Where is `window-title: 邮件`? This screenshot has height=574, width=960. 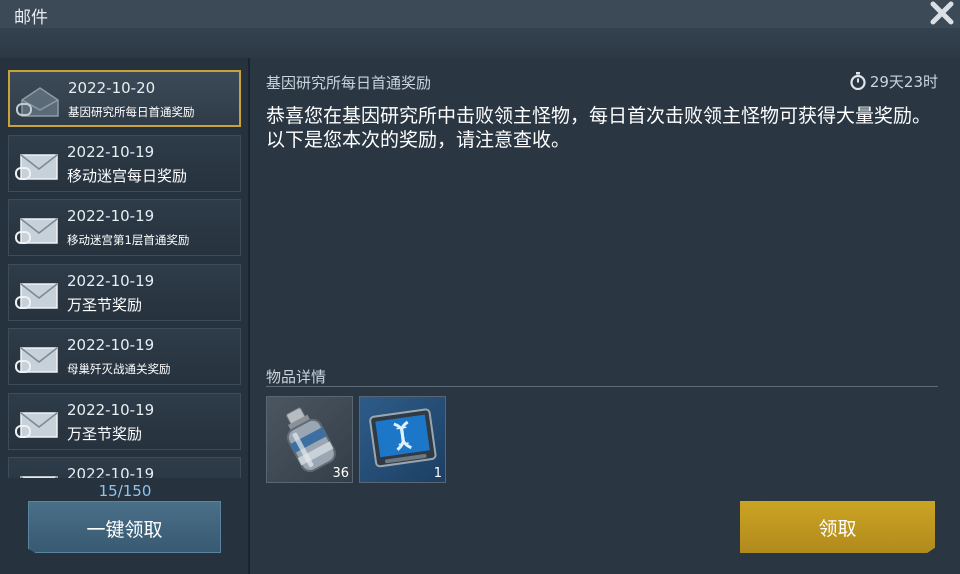 window-title: 邮件 is located at coordinates (31, 18).